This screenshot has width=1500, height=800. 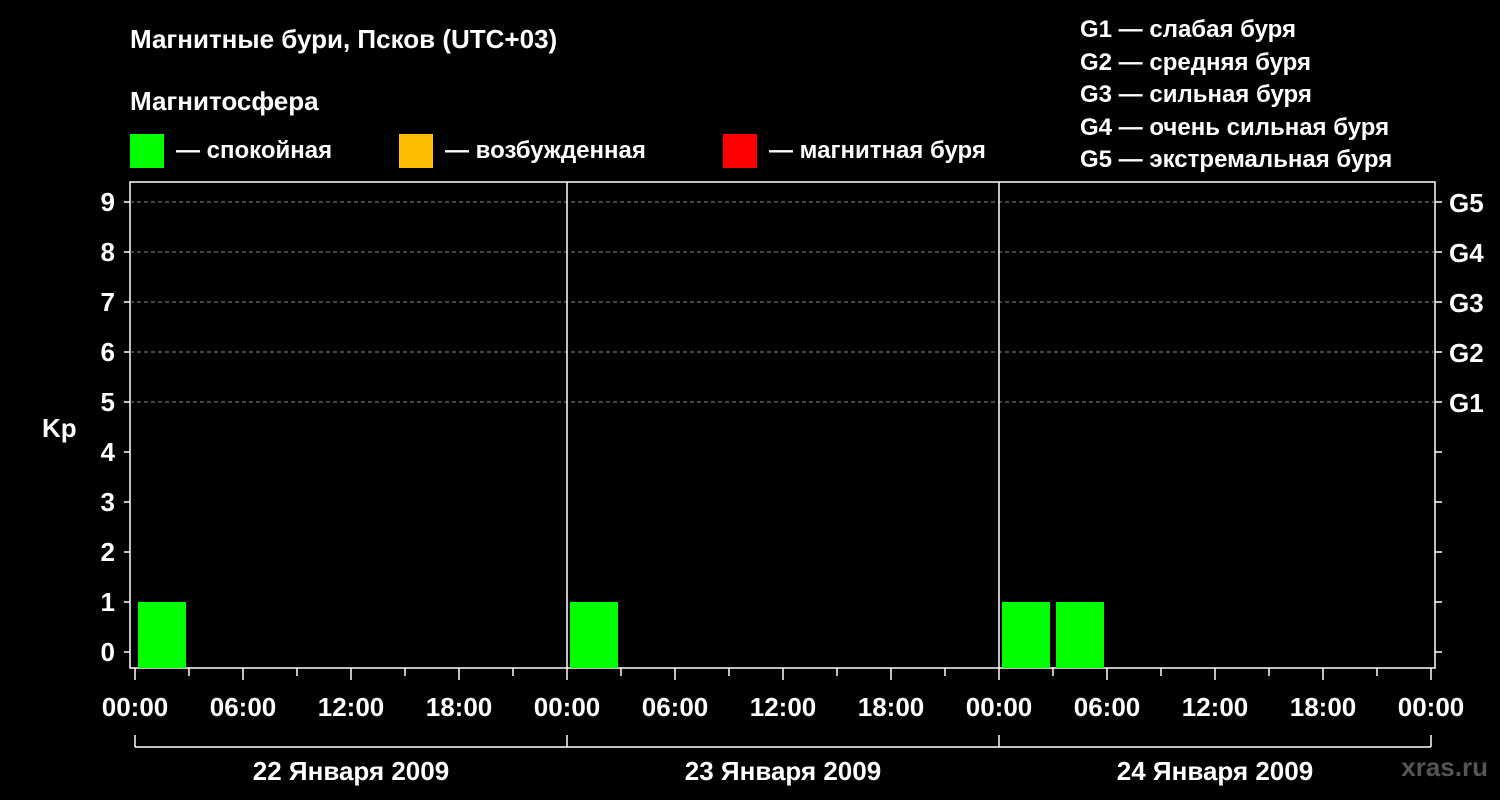 What do you see at coordinates (108, 652) in the screenshot?
I see `y-tick-label: 0` at bounding box center [108, 652].